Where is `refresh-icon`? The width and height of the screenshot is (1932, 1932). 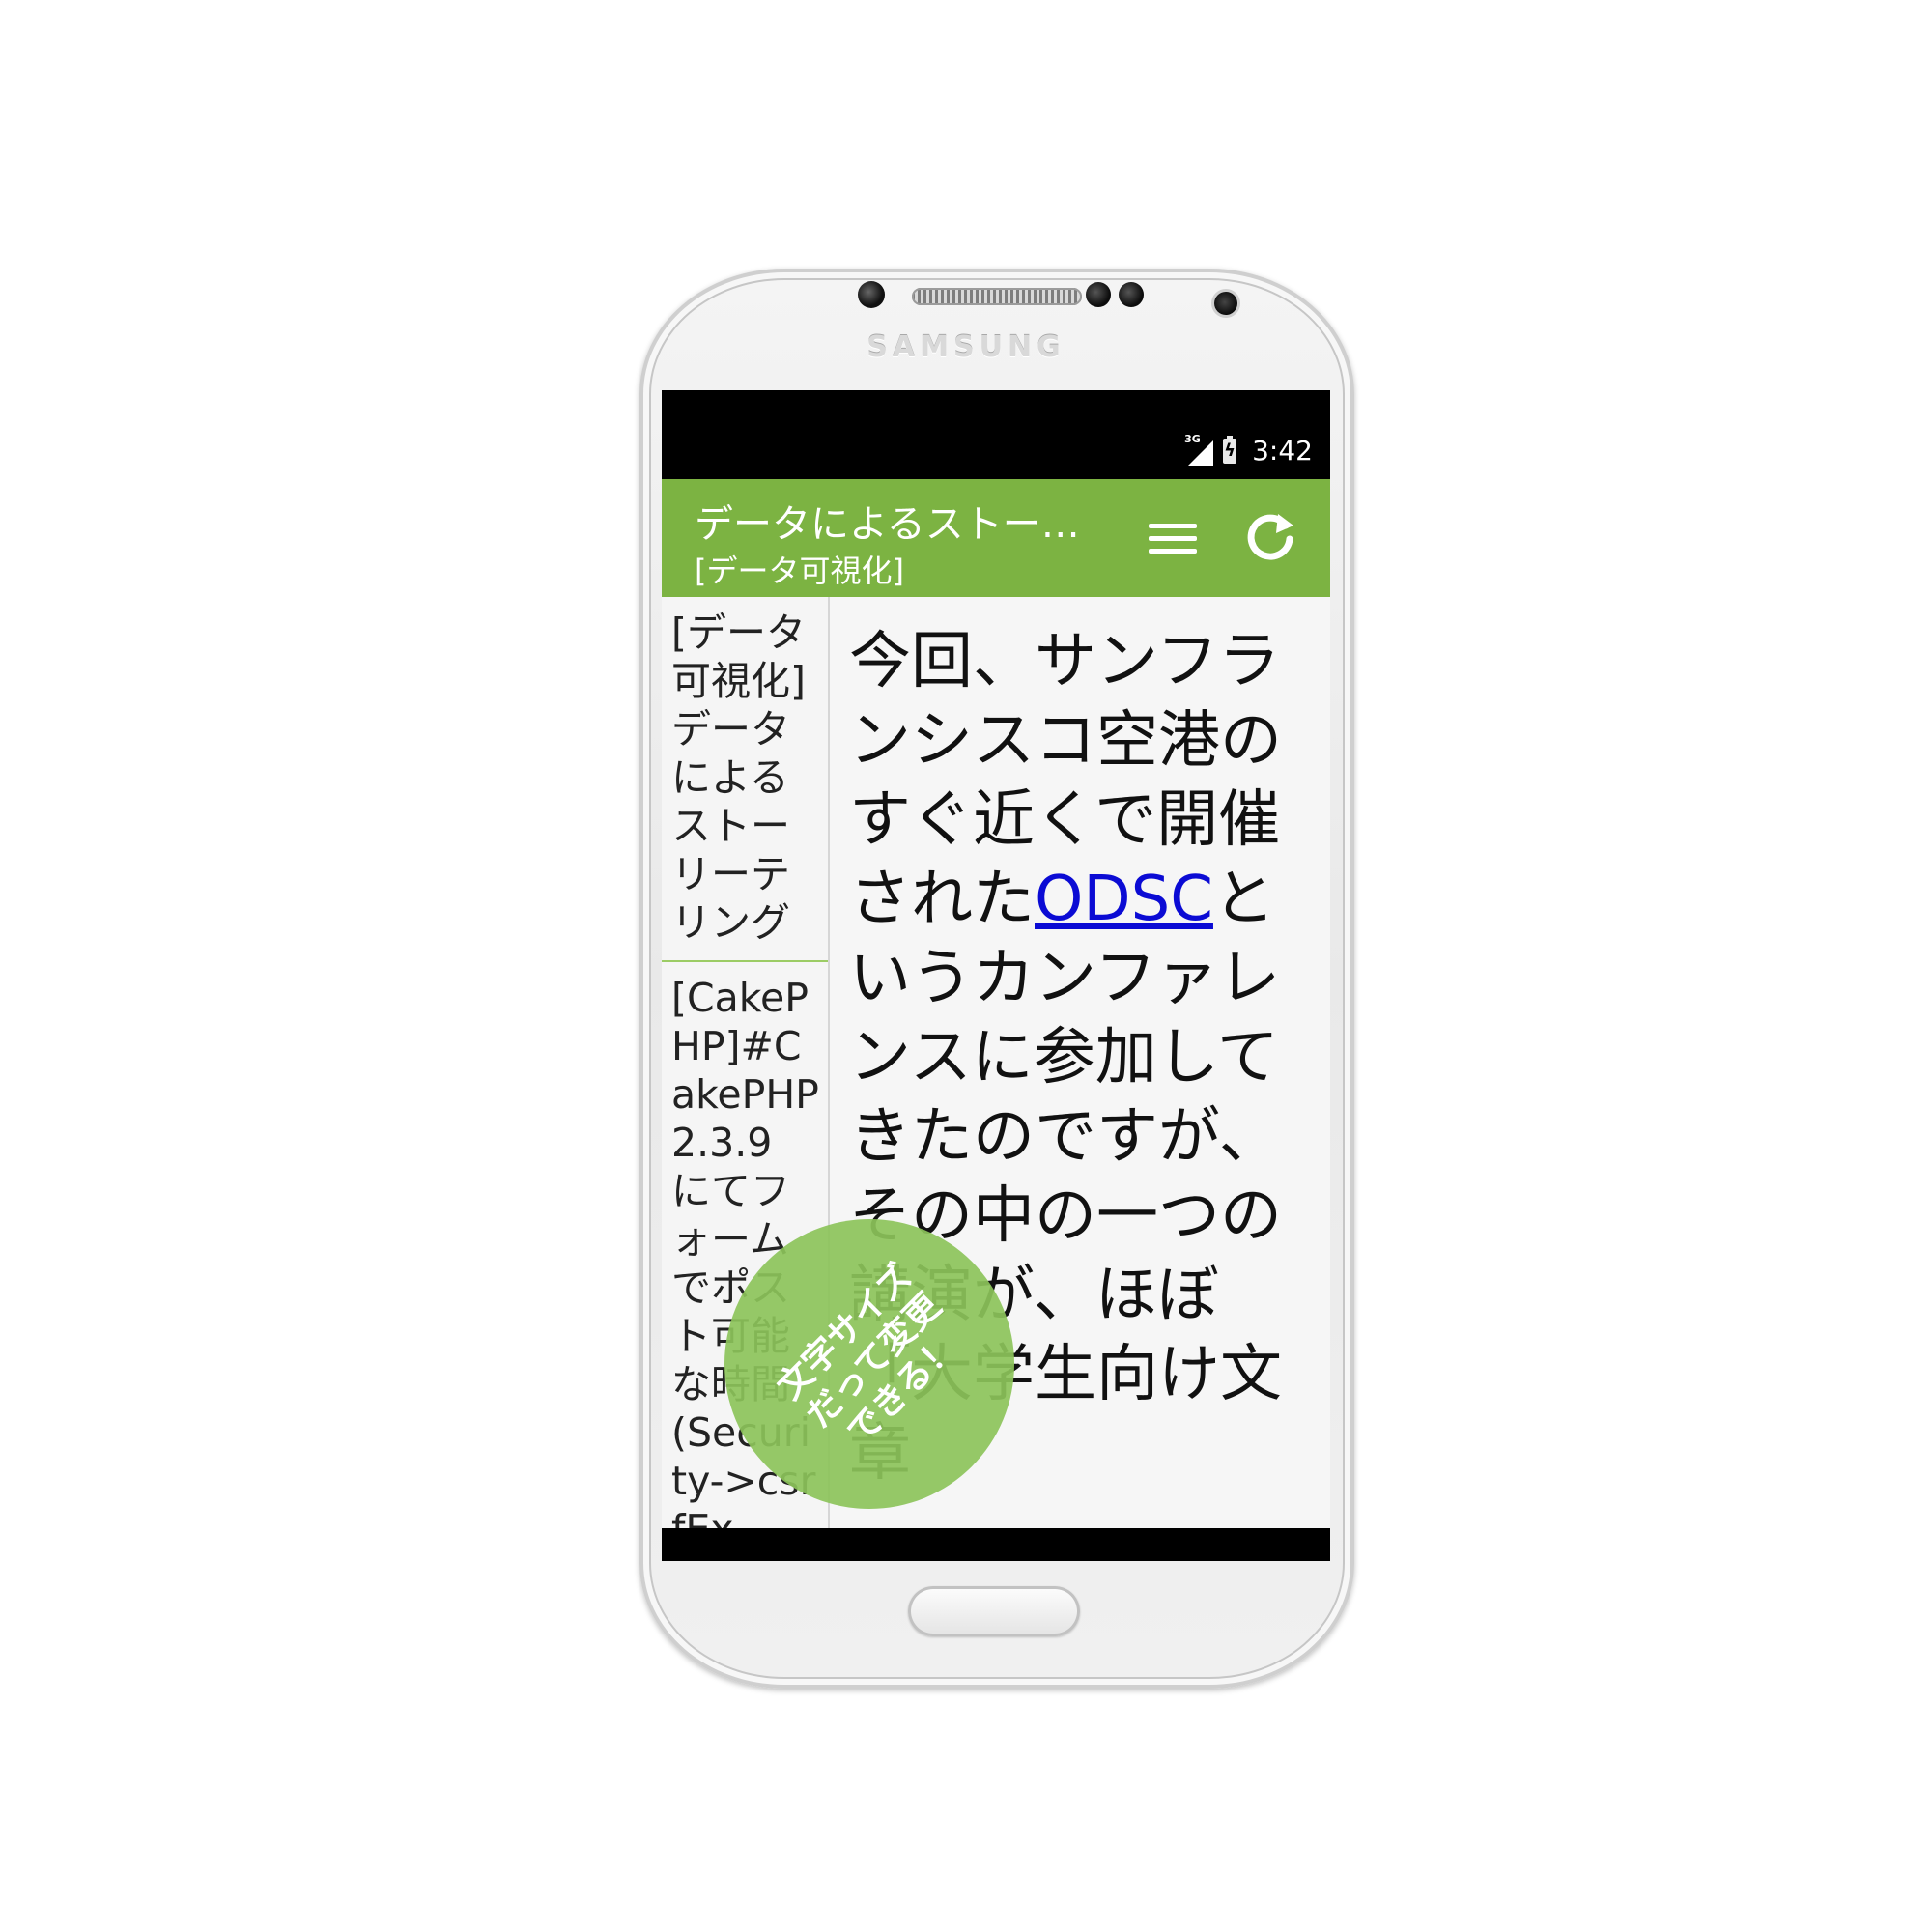 refresh-icon is located at coordinates (1270, 537).